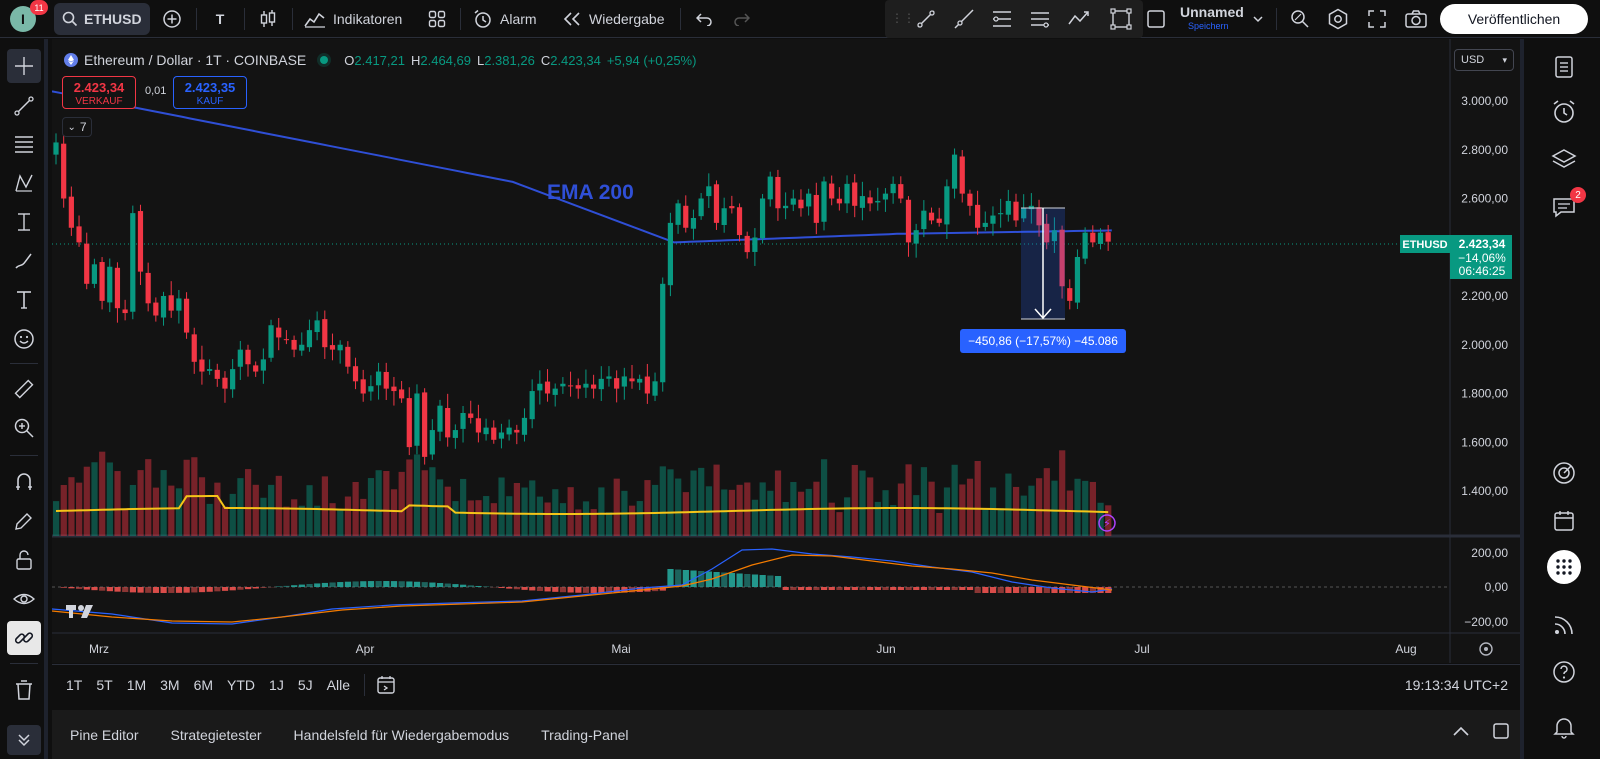 This screenshot has height=759, width=1600. What do you see at coordinates (169, 685) in the screenshot?
I see `range-3m: 3M` at bounding box center [169, 685].